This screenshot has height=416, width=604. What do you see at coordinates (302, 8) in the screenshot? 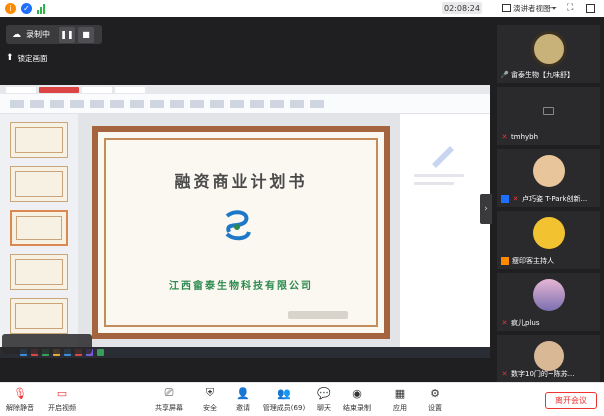
I see `top-bar: i ✓ 02:08:24 演讲者视图 ▾ — ⛶` at bounding box center [302, 8].